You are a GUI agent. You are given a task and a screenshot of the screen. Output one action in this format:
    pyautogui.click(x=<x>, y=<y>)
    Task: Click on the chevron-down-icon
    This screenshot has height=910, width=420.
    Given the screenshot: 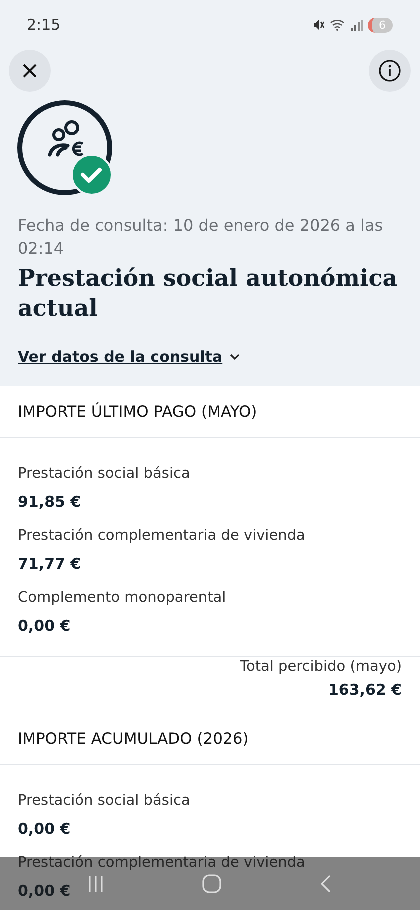 What is the action you would take?
    pyautogui.click(x=234, y=357)
    